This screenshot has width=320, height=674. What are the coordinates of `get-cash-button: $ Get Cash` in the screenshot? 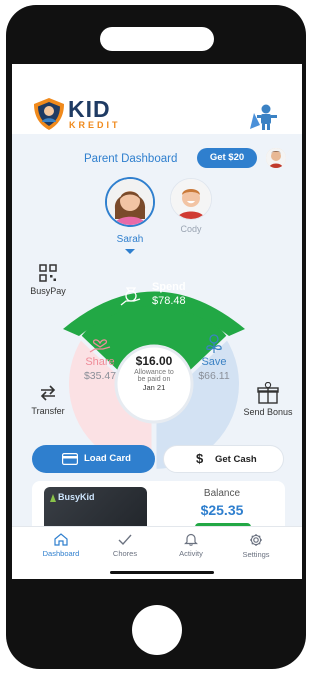 It's located at (223, 459).